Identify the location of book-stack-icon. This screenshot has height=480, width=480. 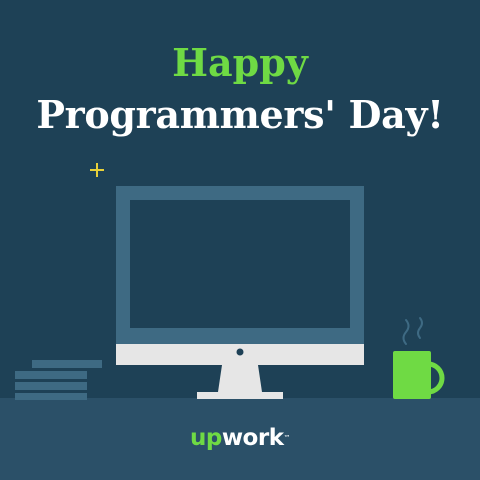
(58, 380).